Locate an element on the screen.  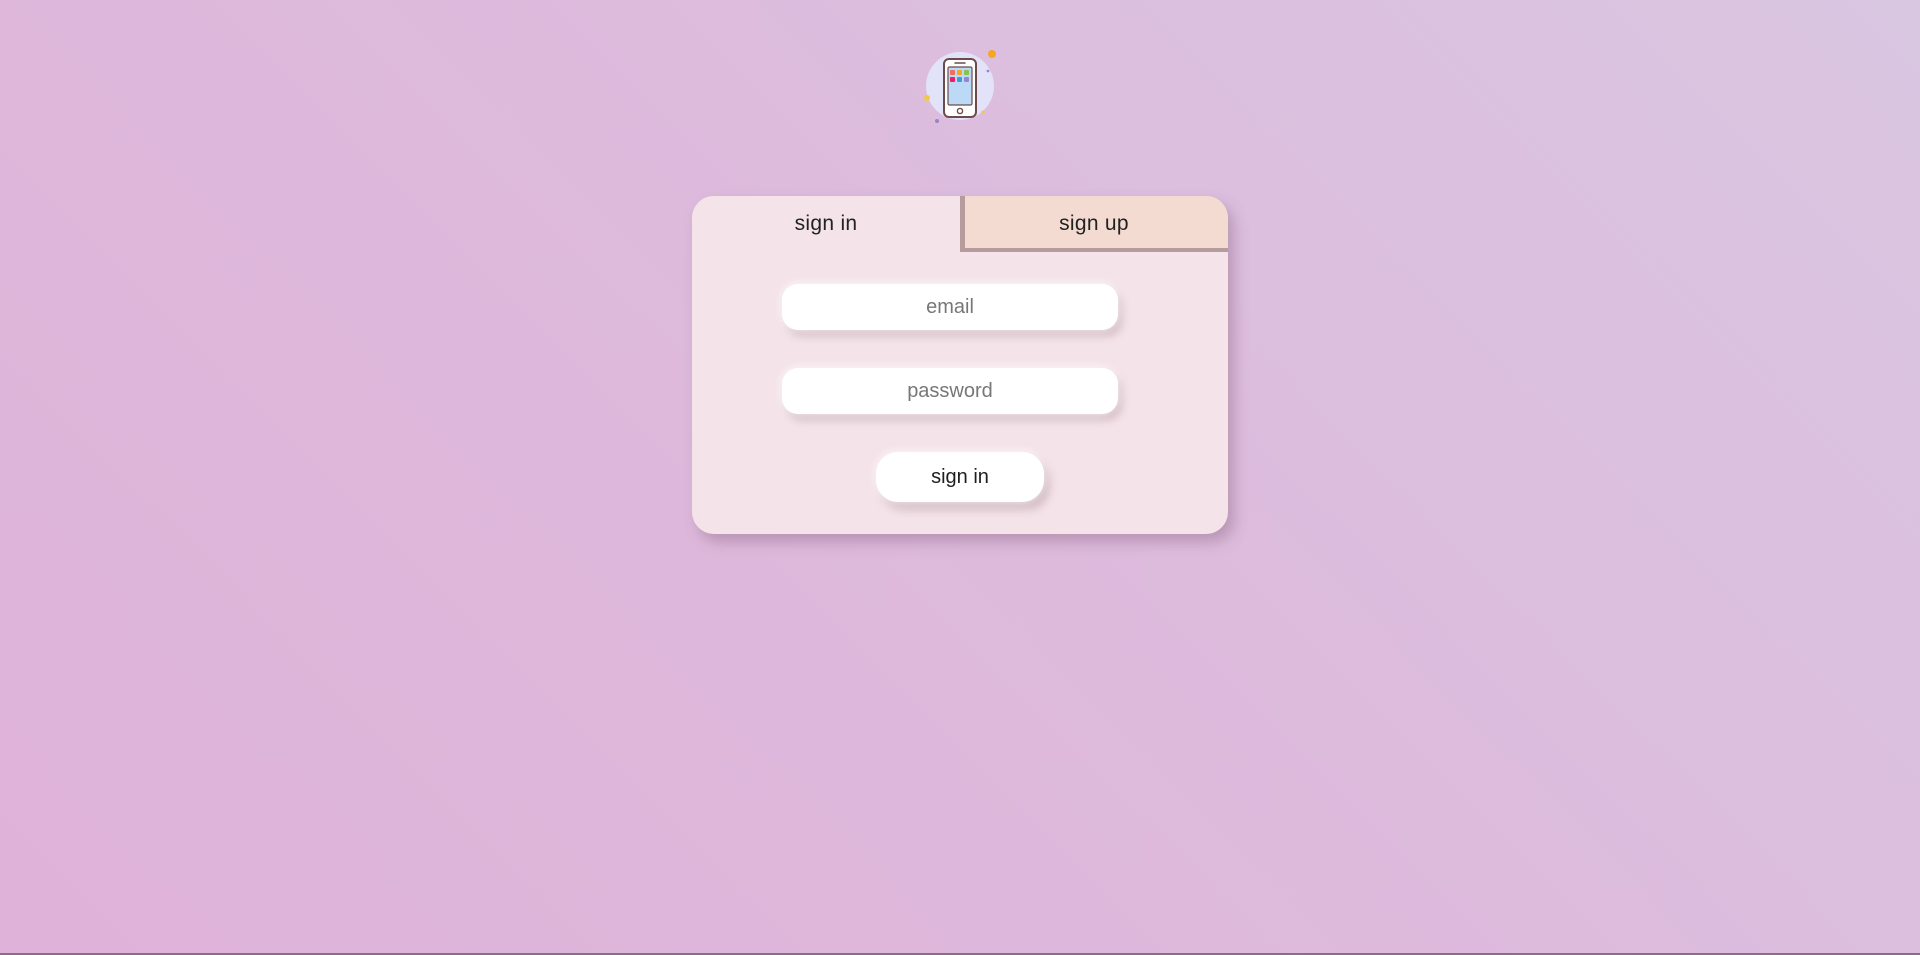
password-field is located at coordinates (950, 391).